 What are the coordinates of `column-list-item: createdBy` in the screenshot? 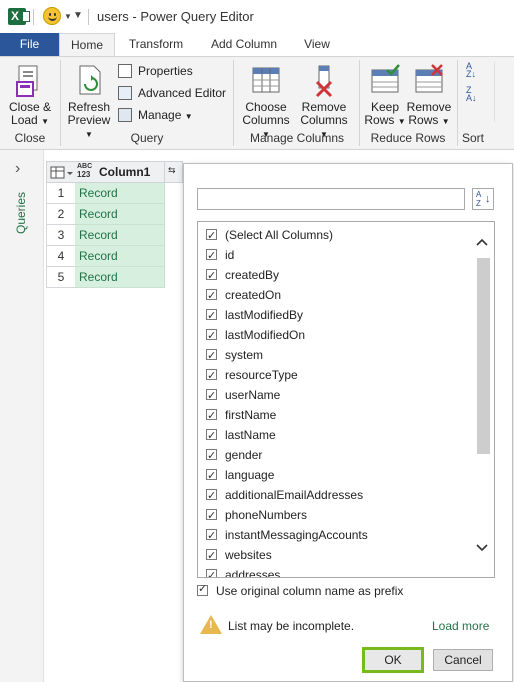 It's located at (242, 275).